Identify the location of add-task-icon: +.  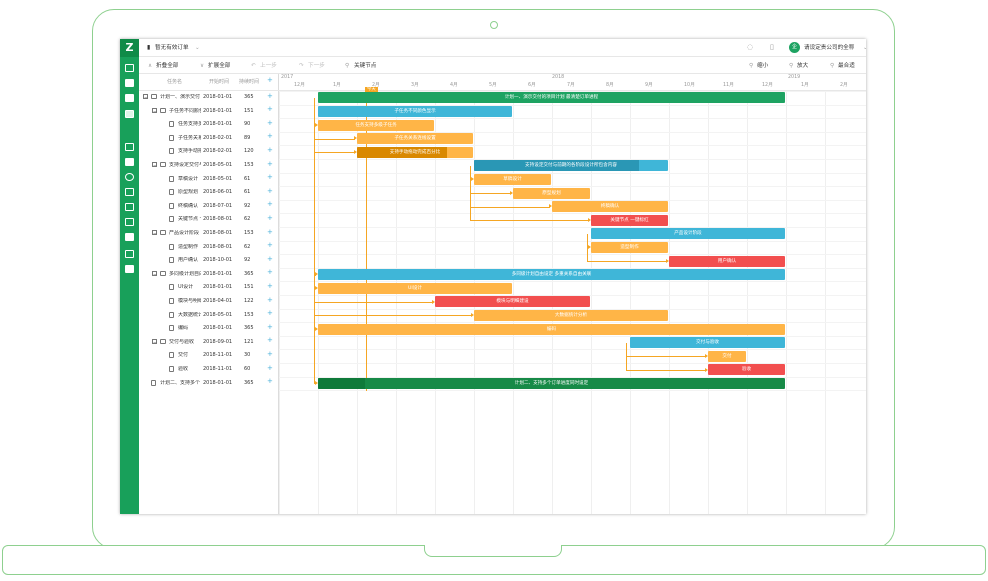
(270, 80).